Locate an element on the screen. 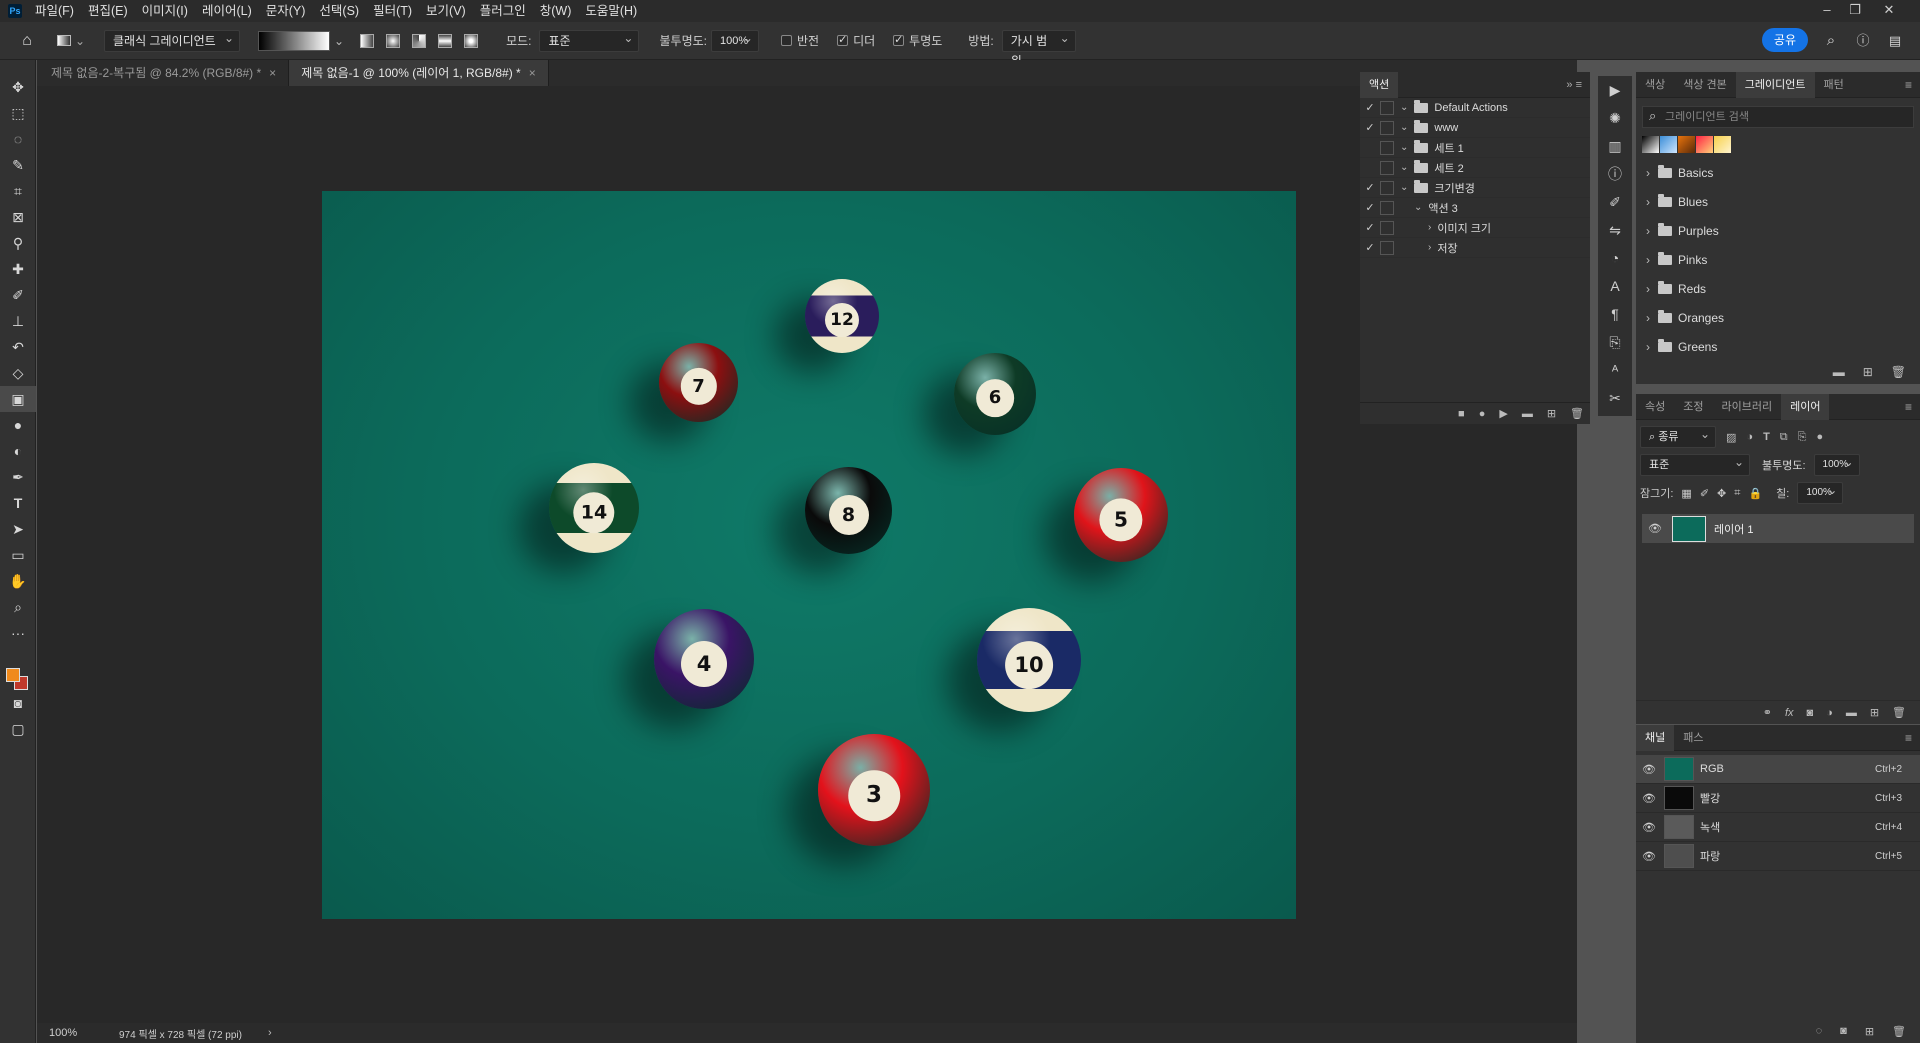 Image resolution: width=1920 pixels, height=1043 pixels. brush-tool-icon: ✐ is located at coordinates (18, 295).